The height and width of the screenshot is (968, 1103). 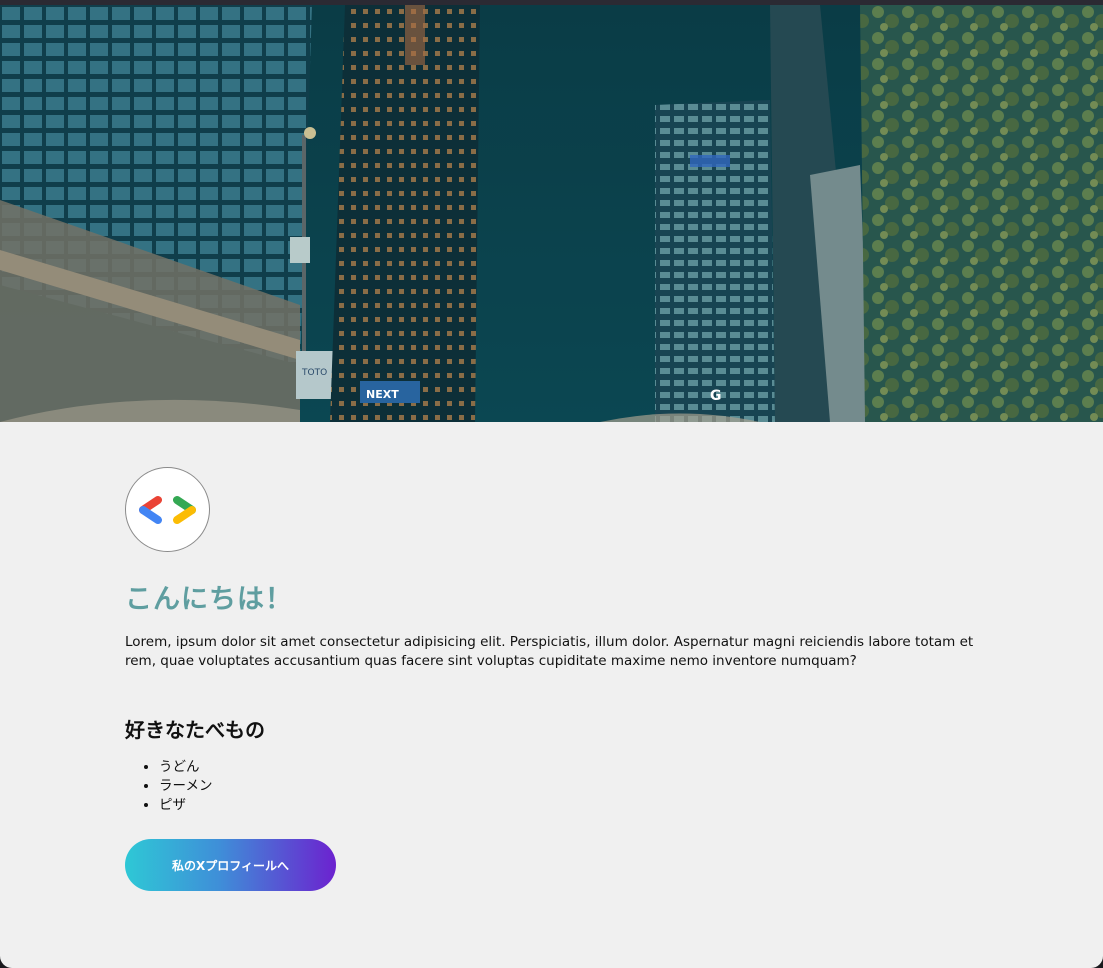 I want to click on greeting-heading: こんにちは！, so click(x=209, y=599).